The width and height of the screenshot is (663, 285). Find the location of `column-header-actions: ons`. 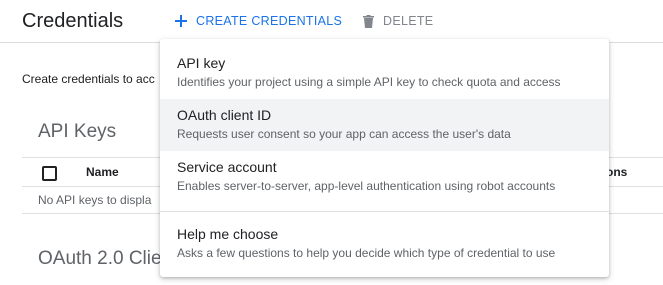

column-header-actions: ons is located at coordinates (617, 172).